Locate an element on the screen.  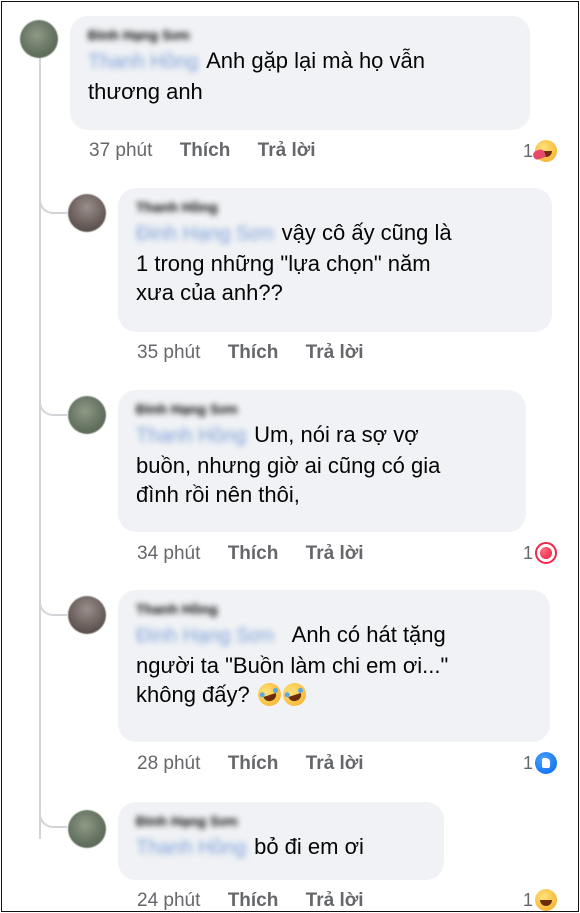
comment-actions: 35 phút Thích Trả lời is located at coordinates (261, 353).